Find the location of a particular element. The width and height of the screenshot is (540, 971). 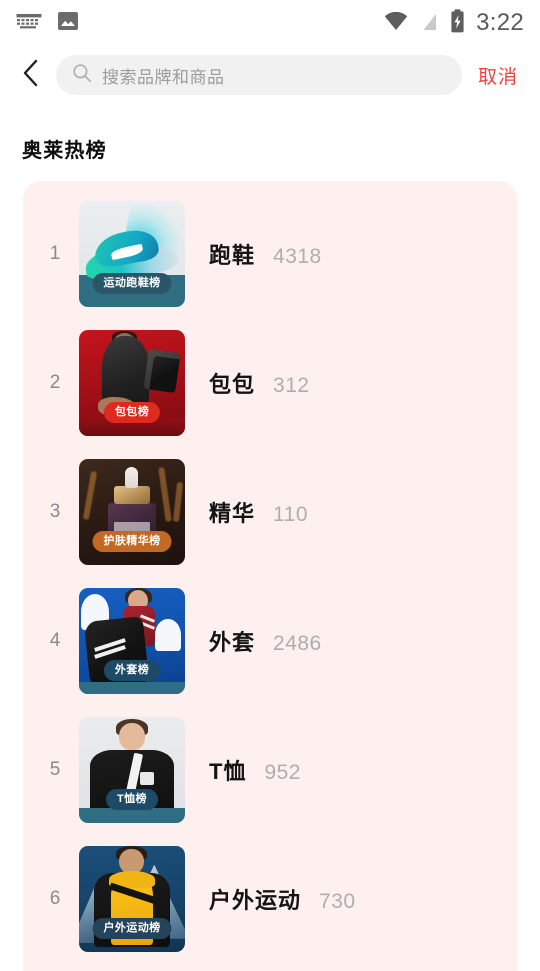

ranking-thumbnail: 包包榜 is located at coordinates (132, 382).